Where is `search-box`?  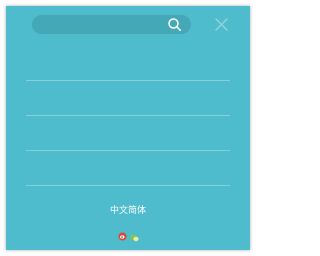 search-box is located at coordinates (111, 24).